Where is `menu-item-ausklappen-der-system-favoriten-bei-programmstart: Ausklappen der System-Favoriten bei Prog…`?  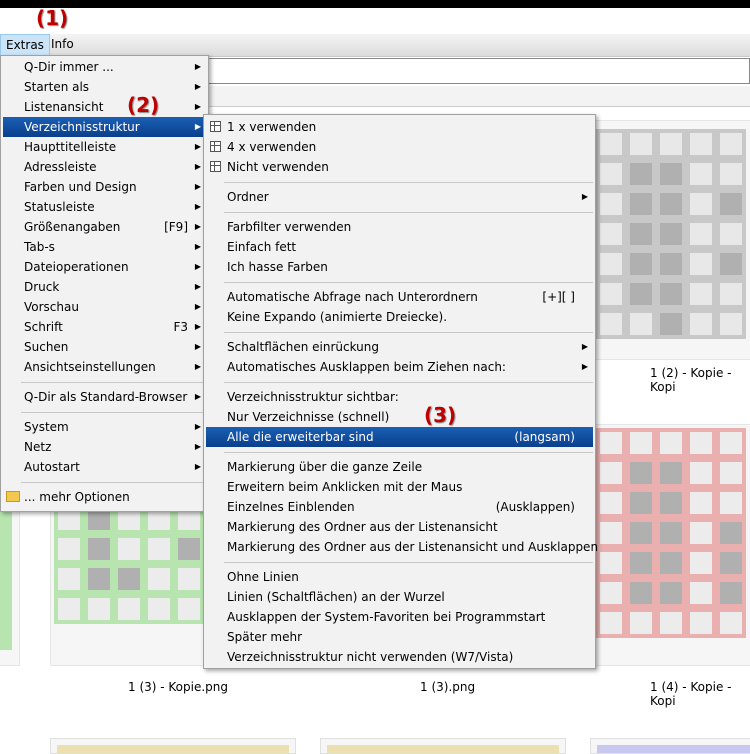
menu-item-ausklappen-der-system-favoriten-bei-programmstart: Ausklappen der System-Favoriten bei Prog… is located at coordinates (399, 617).